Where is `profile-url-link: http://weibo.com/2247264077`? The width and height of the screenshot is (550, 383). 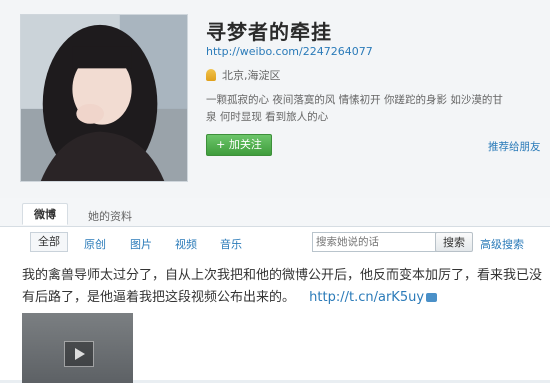
profile-url-link: http://weibo.com/2247264077 is located at coordinates (289, 51).